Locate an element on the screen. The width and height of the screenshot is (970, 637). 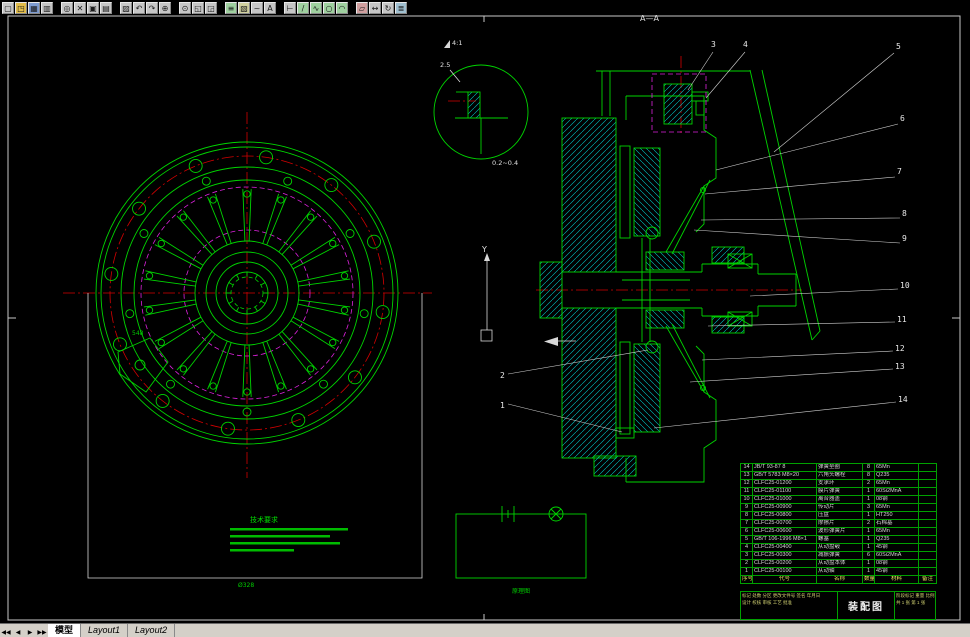
tab-nav-button-1: ◀ is located at coordinates (18, 632).